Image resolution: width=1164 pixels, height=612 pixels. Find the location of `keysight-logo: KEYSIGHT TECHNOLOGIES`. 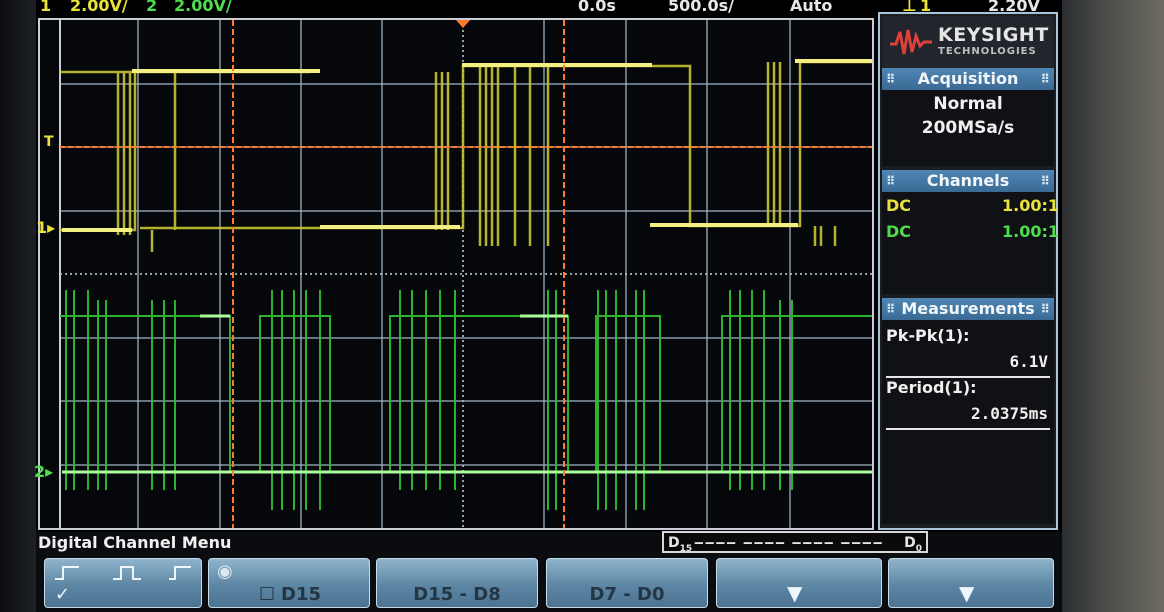

keysight-logo: KEYSIGHT TECHNOLOGIES is located at coordinates (968, 42).